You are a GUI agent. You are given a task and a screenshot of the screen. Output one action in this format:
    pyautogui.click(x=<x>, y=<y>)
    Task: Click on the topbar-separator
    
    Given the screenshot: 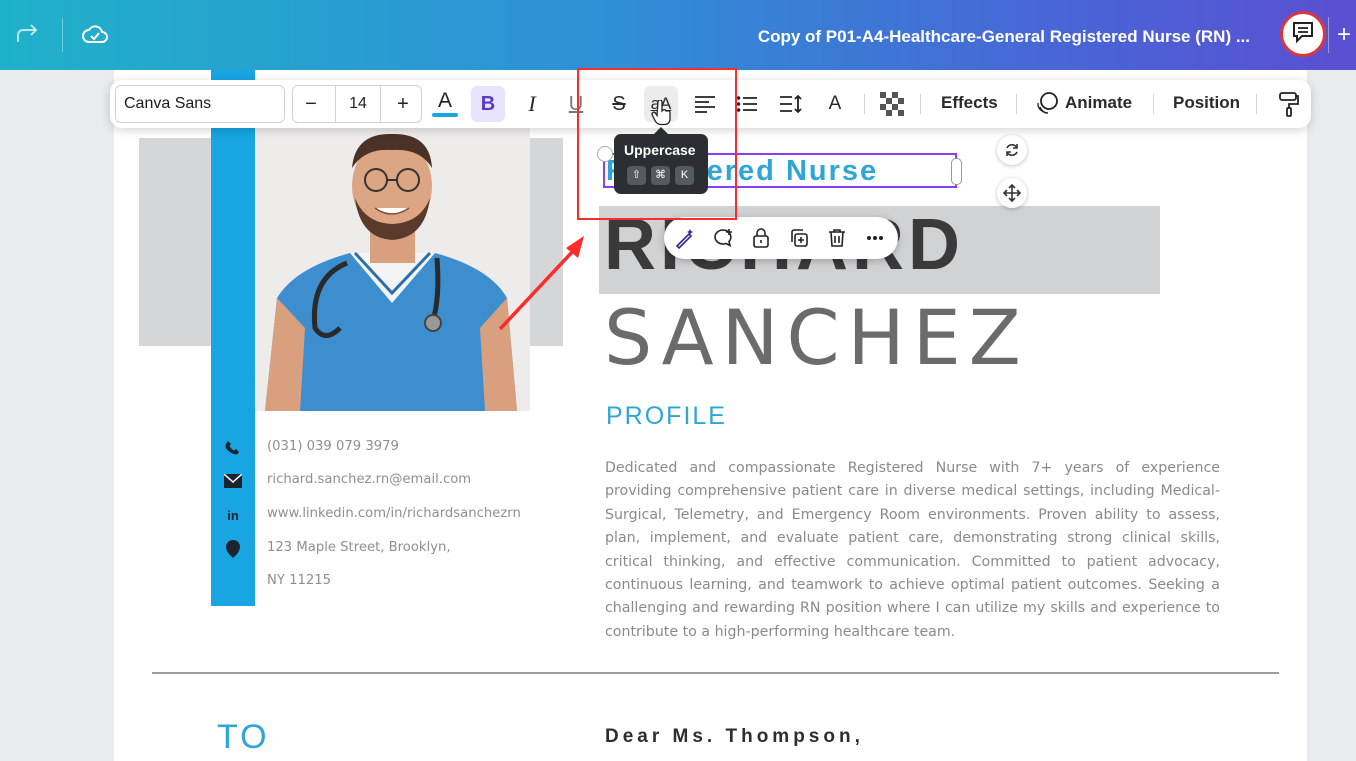 What is the action you would take?
    pyautogui.click(x=62, y=35)
    